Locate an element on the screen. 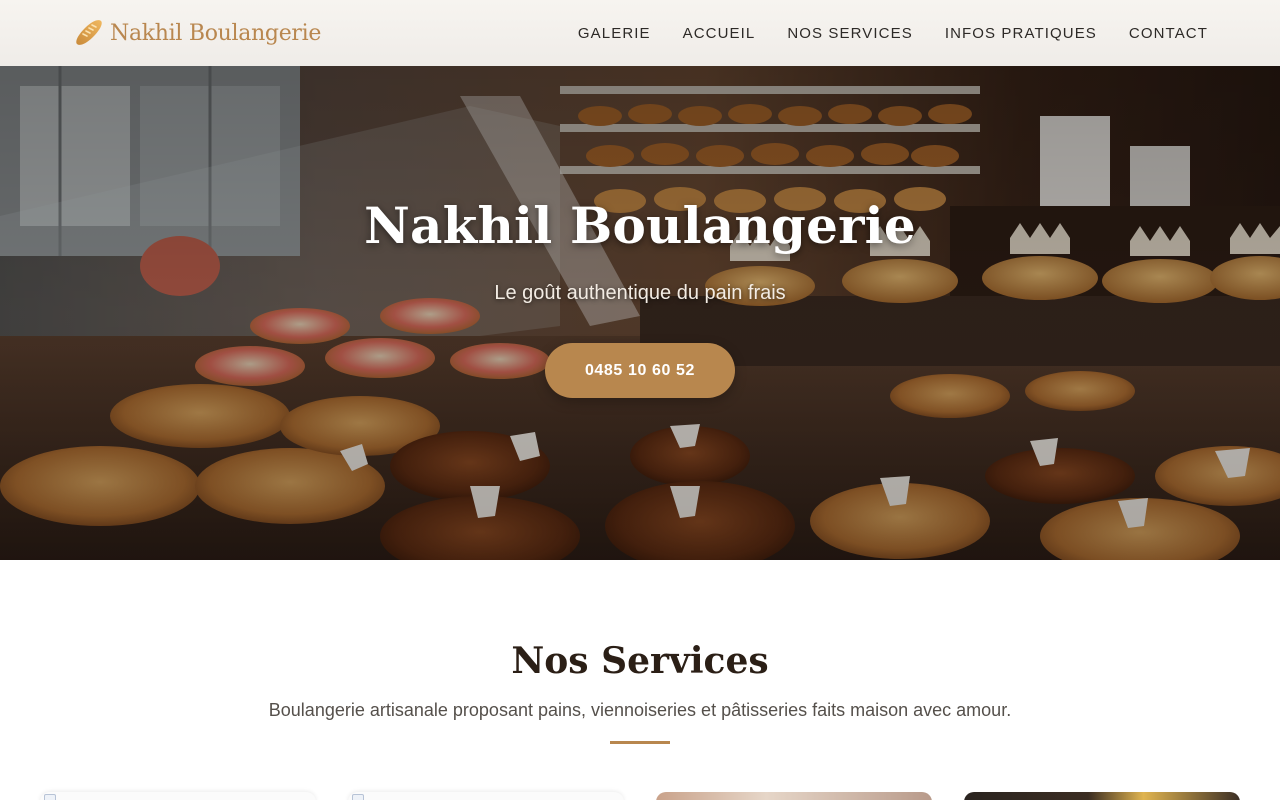  nav-link-accueil: ACCUEIL is located at coordinates (719, 33).